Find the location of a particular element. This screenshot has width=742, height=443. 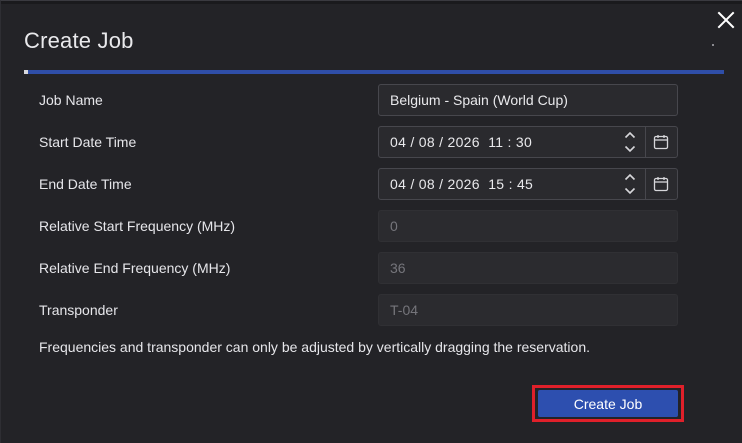

rel-end-freq-input: 36 is located at coordinates (528, 268).